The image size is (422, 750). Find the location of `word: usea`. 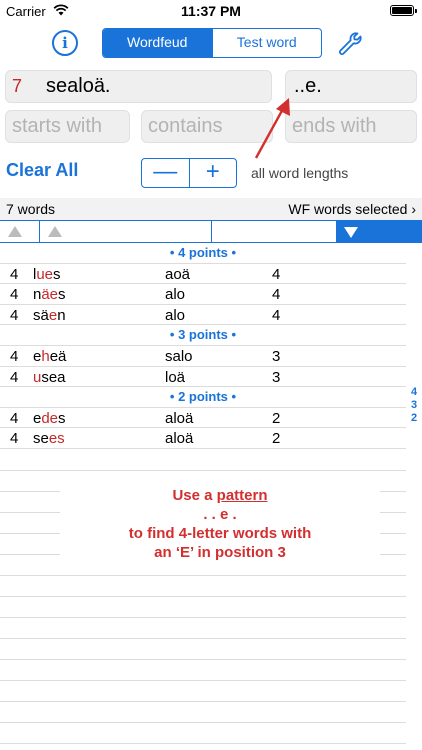

word: usea is located at coordinates (49, 377).